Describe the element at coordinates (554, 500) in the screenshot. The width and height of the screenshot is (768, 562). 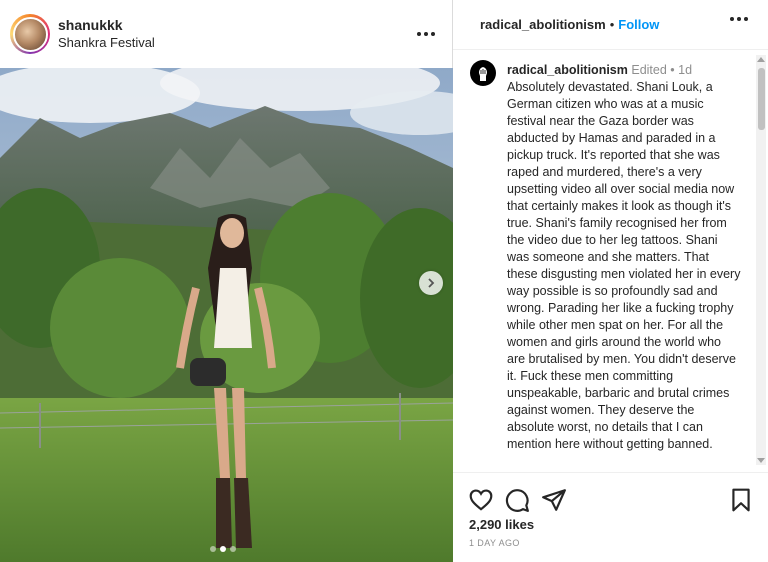
I see `send-icon` at that location.